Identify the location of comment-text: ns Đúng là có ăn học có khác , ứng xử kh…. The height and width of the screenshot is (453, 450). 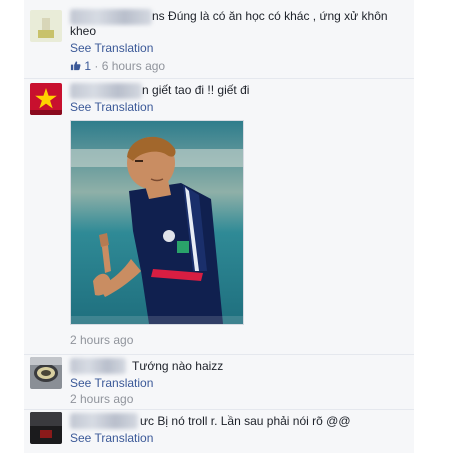
(270, 16).